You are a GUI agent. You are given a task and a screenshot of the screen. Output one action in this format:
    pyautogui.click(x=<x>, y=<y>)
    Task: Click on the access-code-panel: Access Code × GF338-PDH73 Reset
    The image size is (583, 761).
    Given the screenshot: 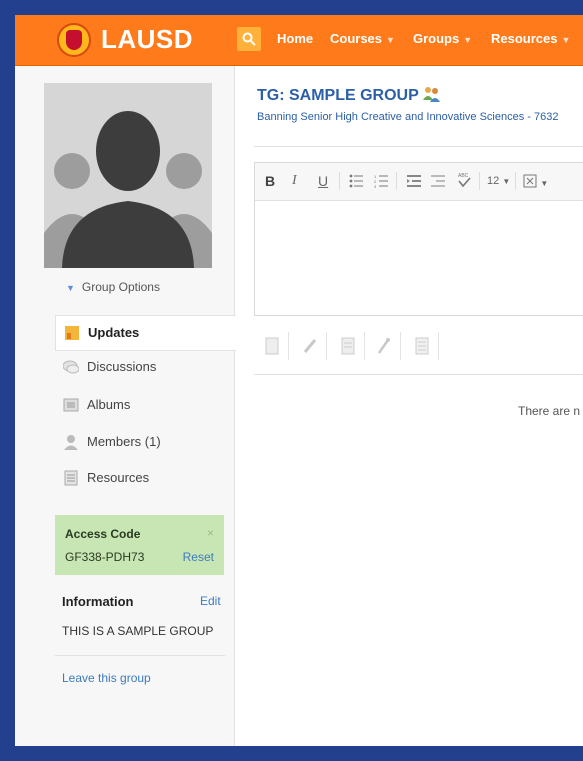 What is the action you would take?
    pyautogui.click(x=139, y=545)
    